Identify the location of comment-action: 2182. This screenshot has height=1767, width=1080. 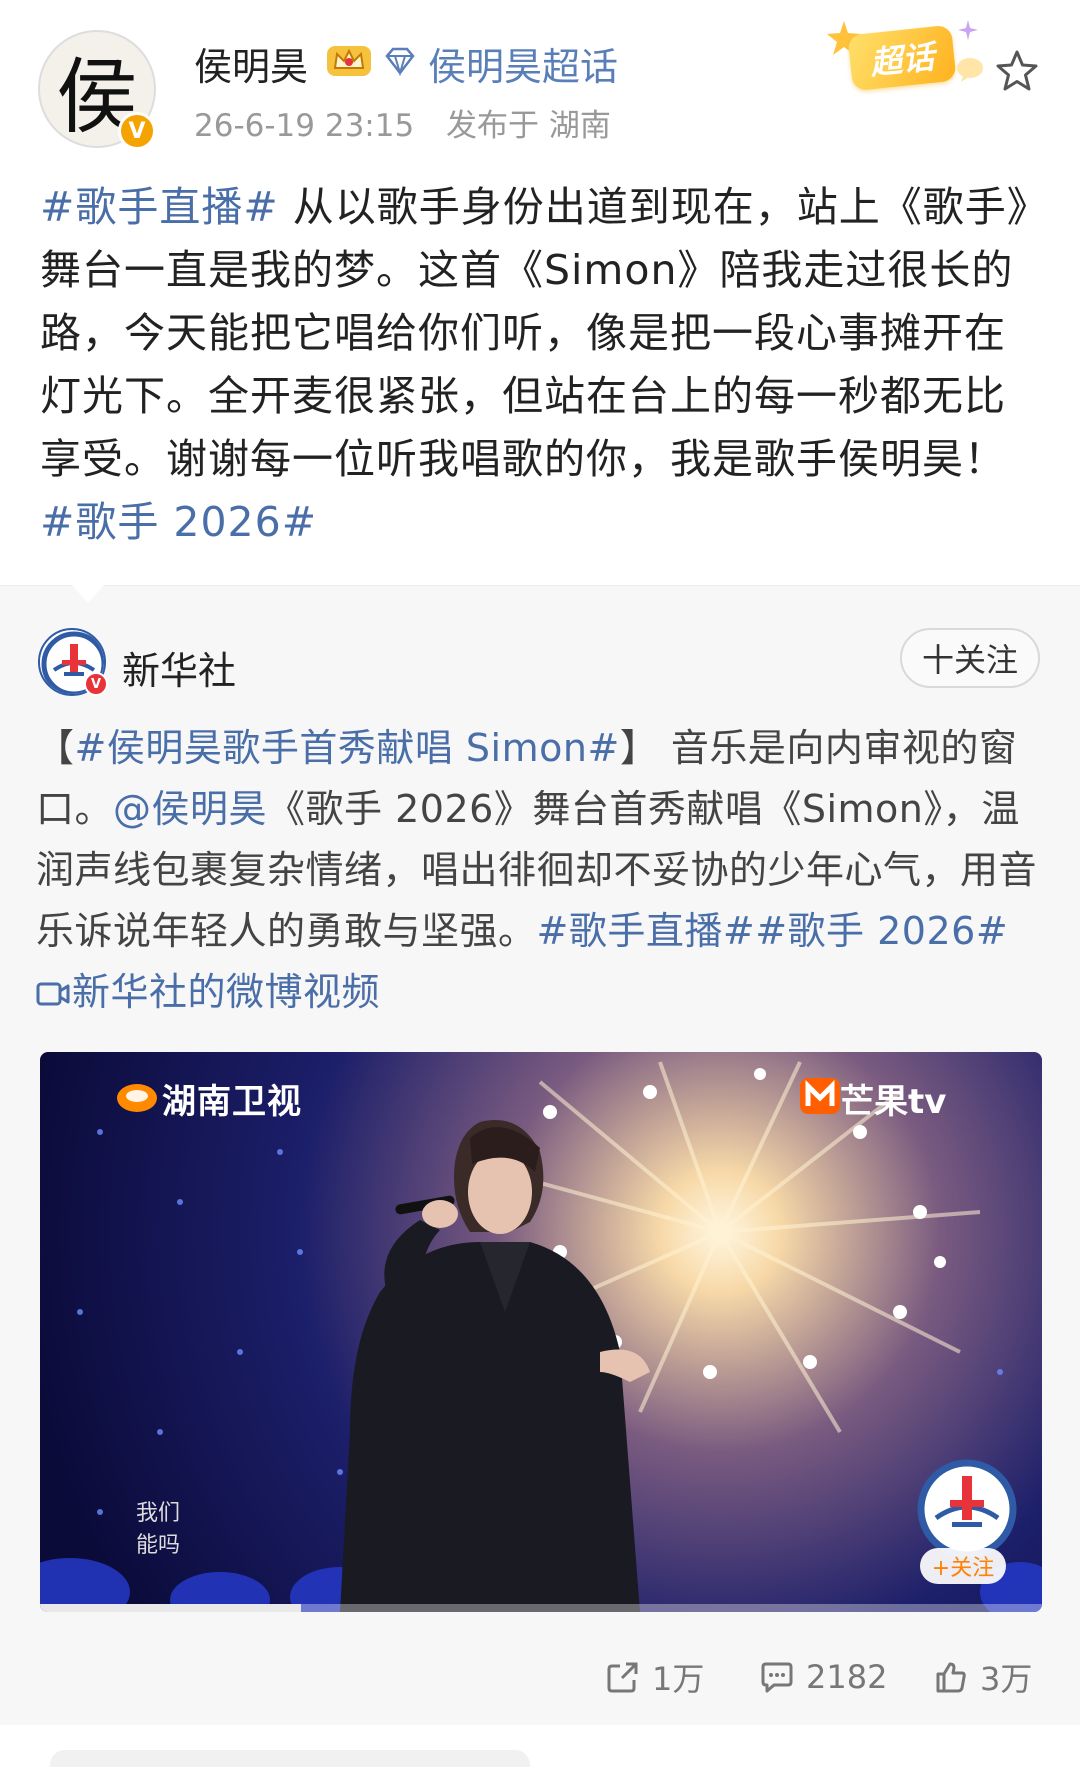
(823, 1677).